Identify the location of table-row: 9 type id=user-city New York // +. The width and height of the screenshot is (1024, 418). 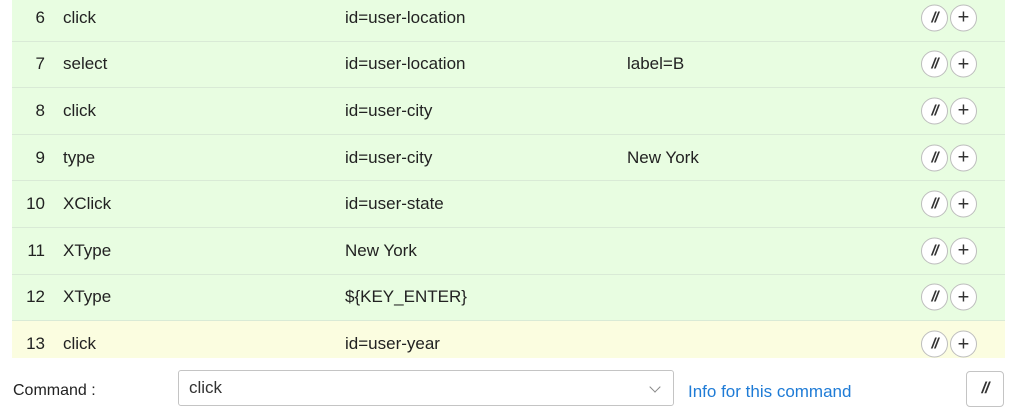
(508, 158).